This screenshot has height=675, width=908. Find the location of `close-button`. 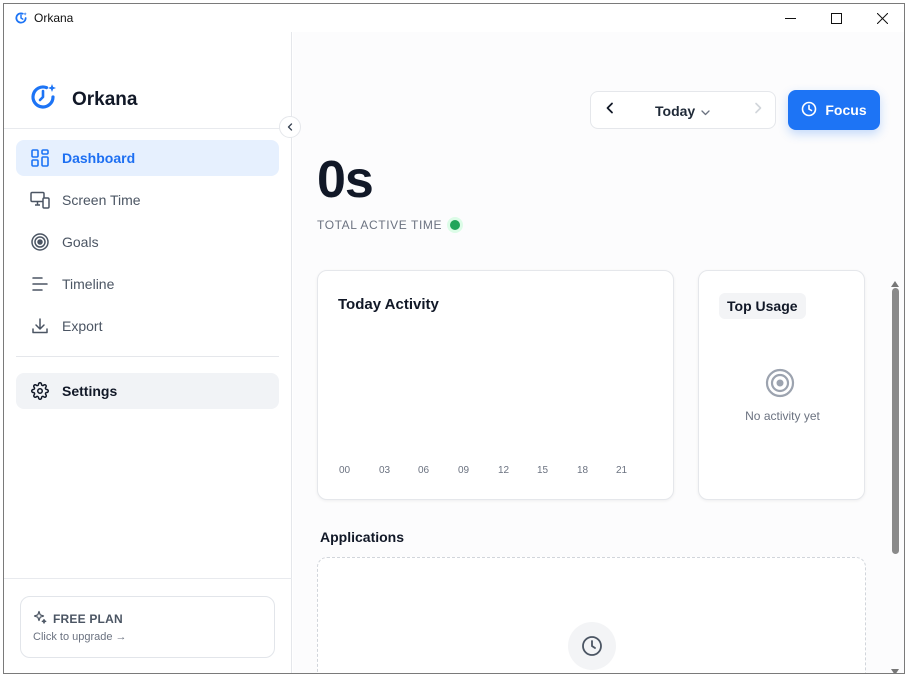

close-button is located at coordinates (881, 18).